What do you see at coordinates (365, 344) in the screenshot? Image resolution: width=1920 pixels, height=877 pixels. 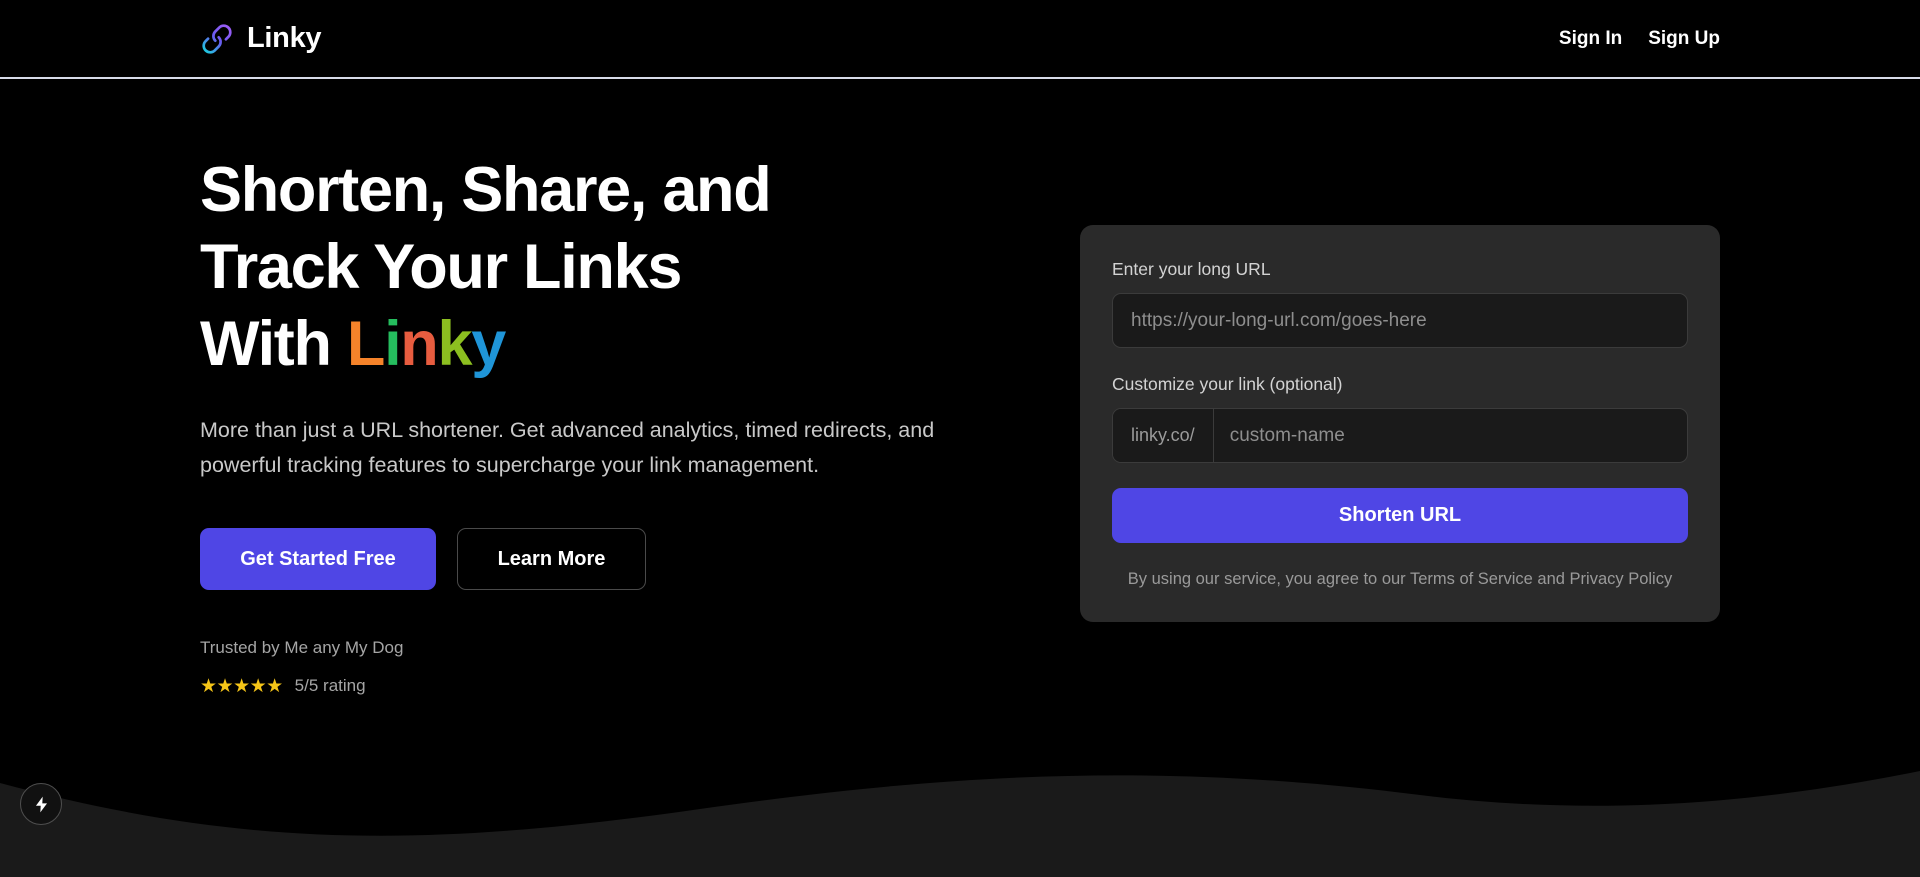 I see `brand-letter-l: L` at bounding box center [365, 344].